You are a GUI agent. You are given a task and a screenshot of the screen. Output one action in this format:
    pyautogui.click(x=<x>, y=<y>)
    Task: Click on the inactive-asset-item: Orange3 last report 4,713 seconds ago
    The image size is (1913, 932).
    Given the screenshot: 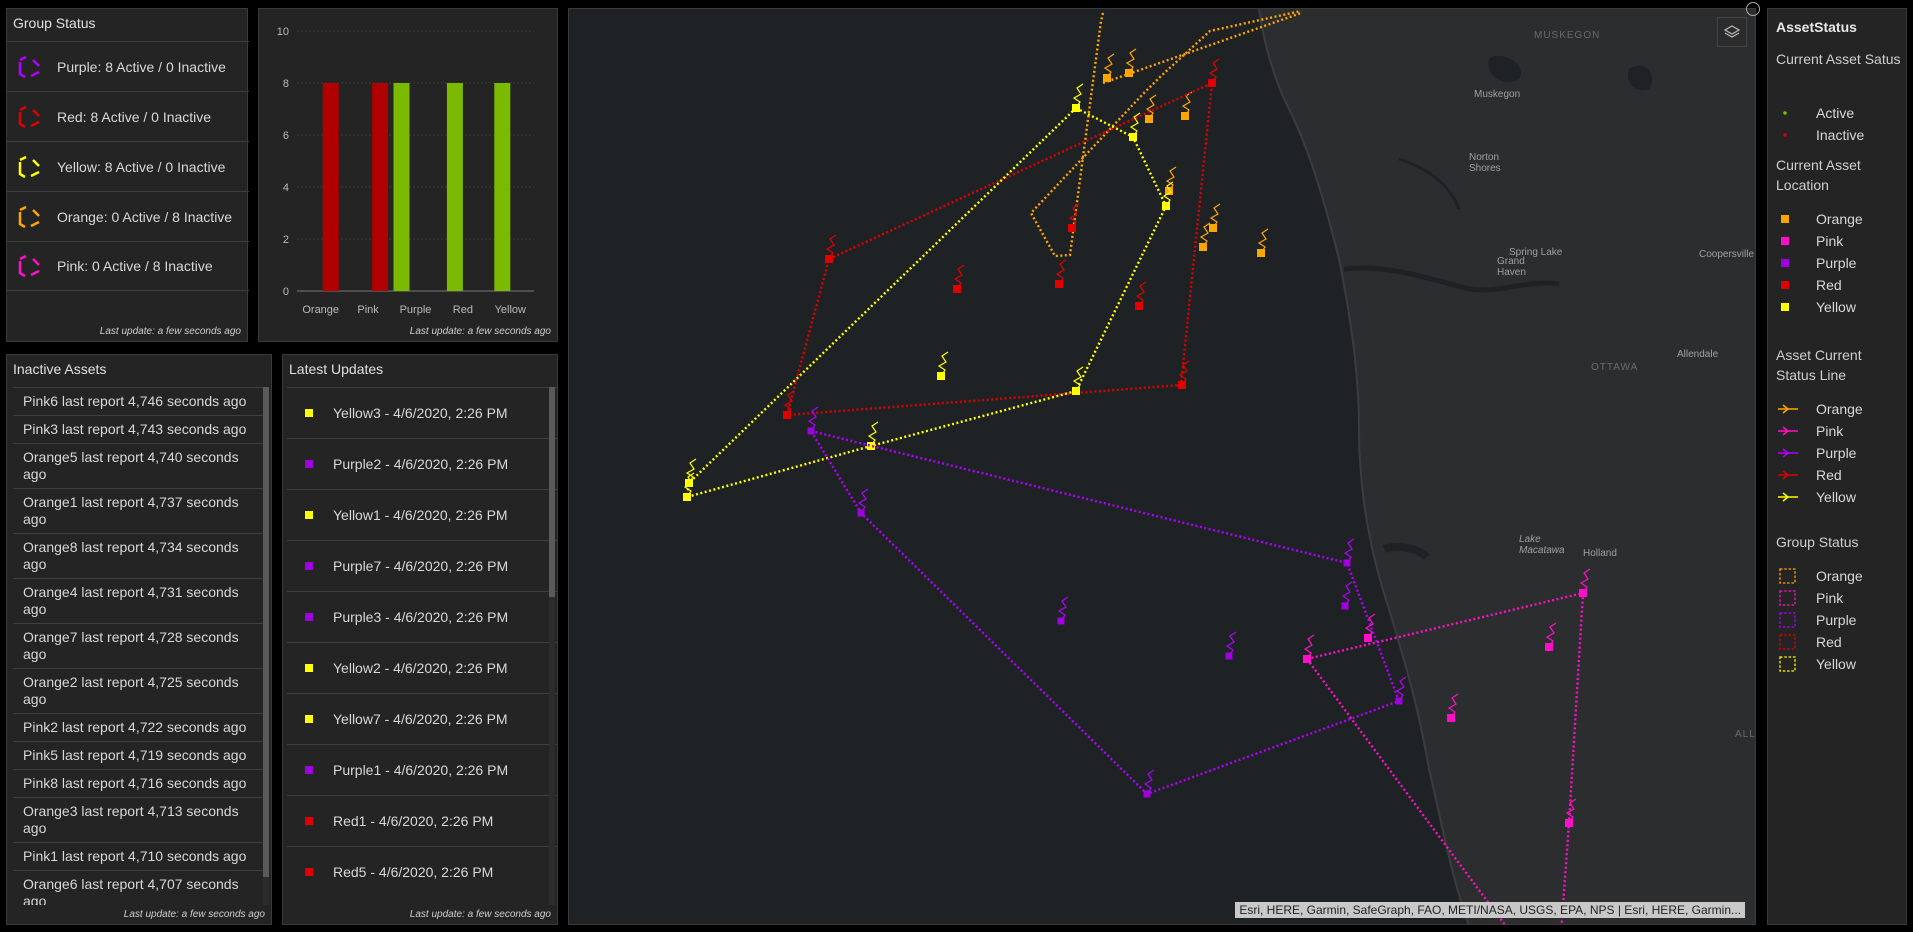 What is the action you would take?
    pyautogui.click(x=139, y=819)
    